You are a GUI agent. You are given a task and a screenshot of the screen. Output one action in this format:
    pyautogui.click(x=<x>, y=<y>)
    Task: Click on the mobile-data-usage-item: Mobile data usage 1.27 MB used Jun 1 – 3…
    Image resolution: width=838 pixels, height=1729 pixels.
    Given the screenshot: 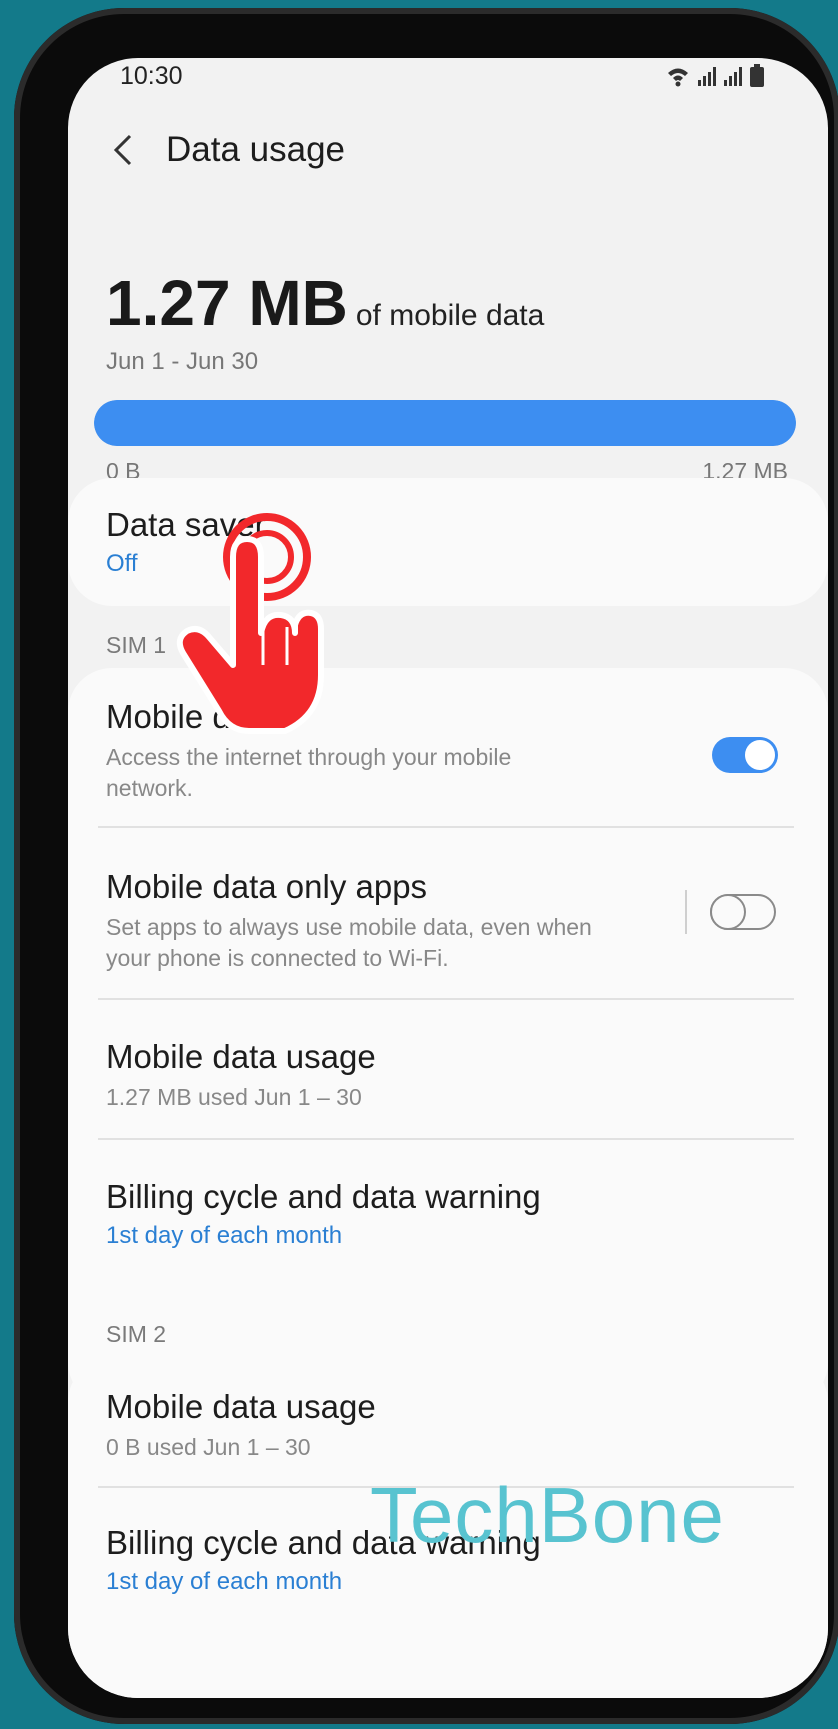 What is the action you would take?
    pyautogui.click(x=447, y=1075)
    